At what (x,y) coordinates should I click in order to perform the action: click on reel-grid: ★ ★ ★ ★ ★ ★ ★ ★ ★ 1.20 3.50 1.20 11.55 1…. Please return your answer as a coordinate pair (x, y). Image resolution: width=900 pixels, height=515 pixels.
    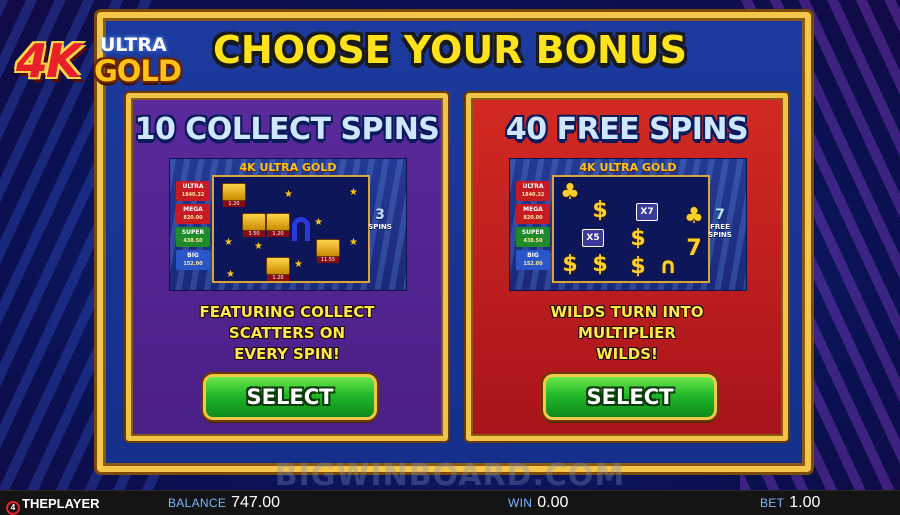
    Looking at the image, I should click on (291, 229).